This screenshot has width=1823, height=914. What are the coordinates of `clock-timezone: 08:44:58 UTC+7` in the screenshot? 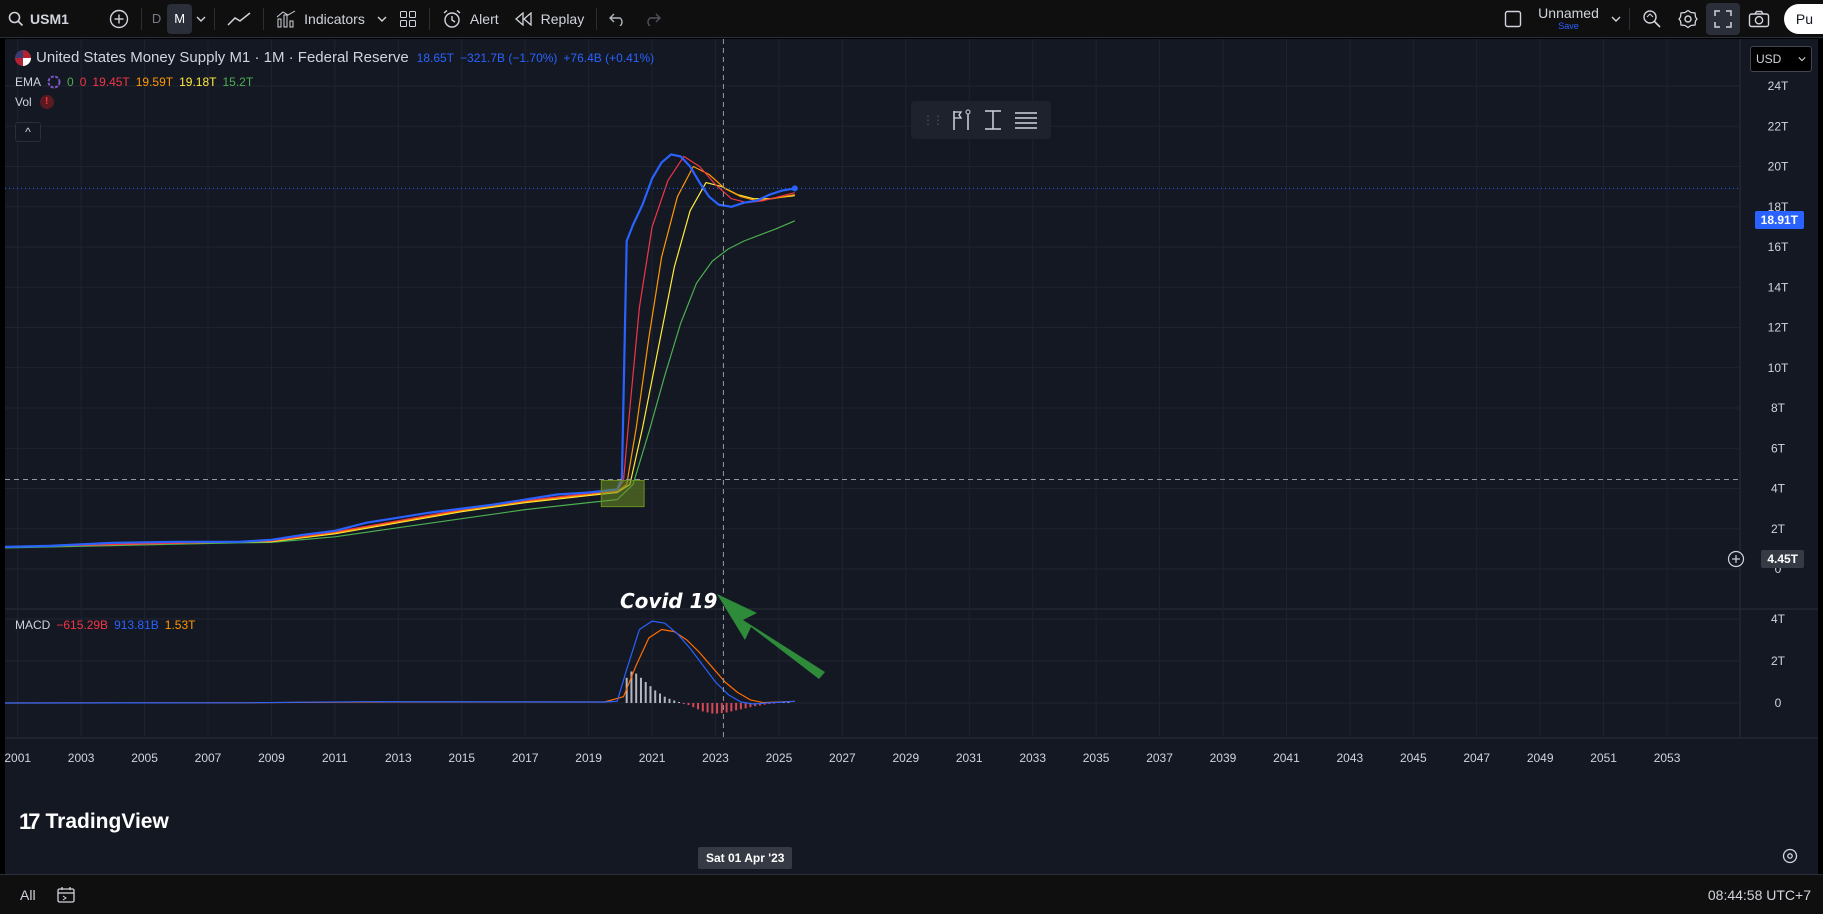 It's located at (1759, 895).